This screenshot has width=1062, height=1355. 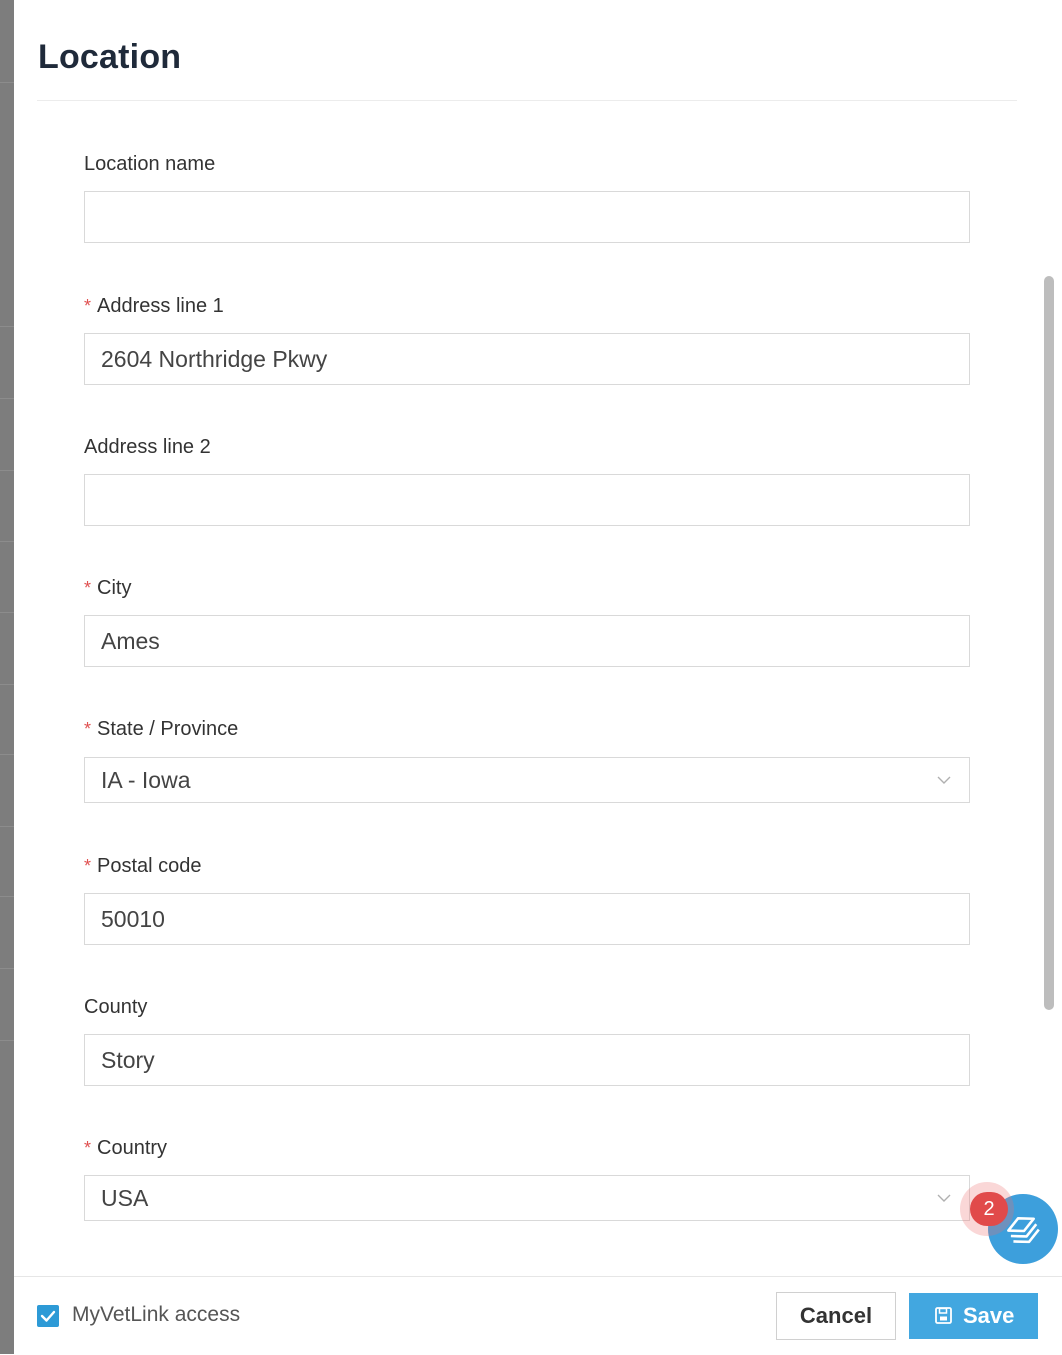 What do you see at coordinates (527, 217) in the screenshot?
I see `location-name-input` at bounding box center [527, 217].